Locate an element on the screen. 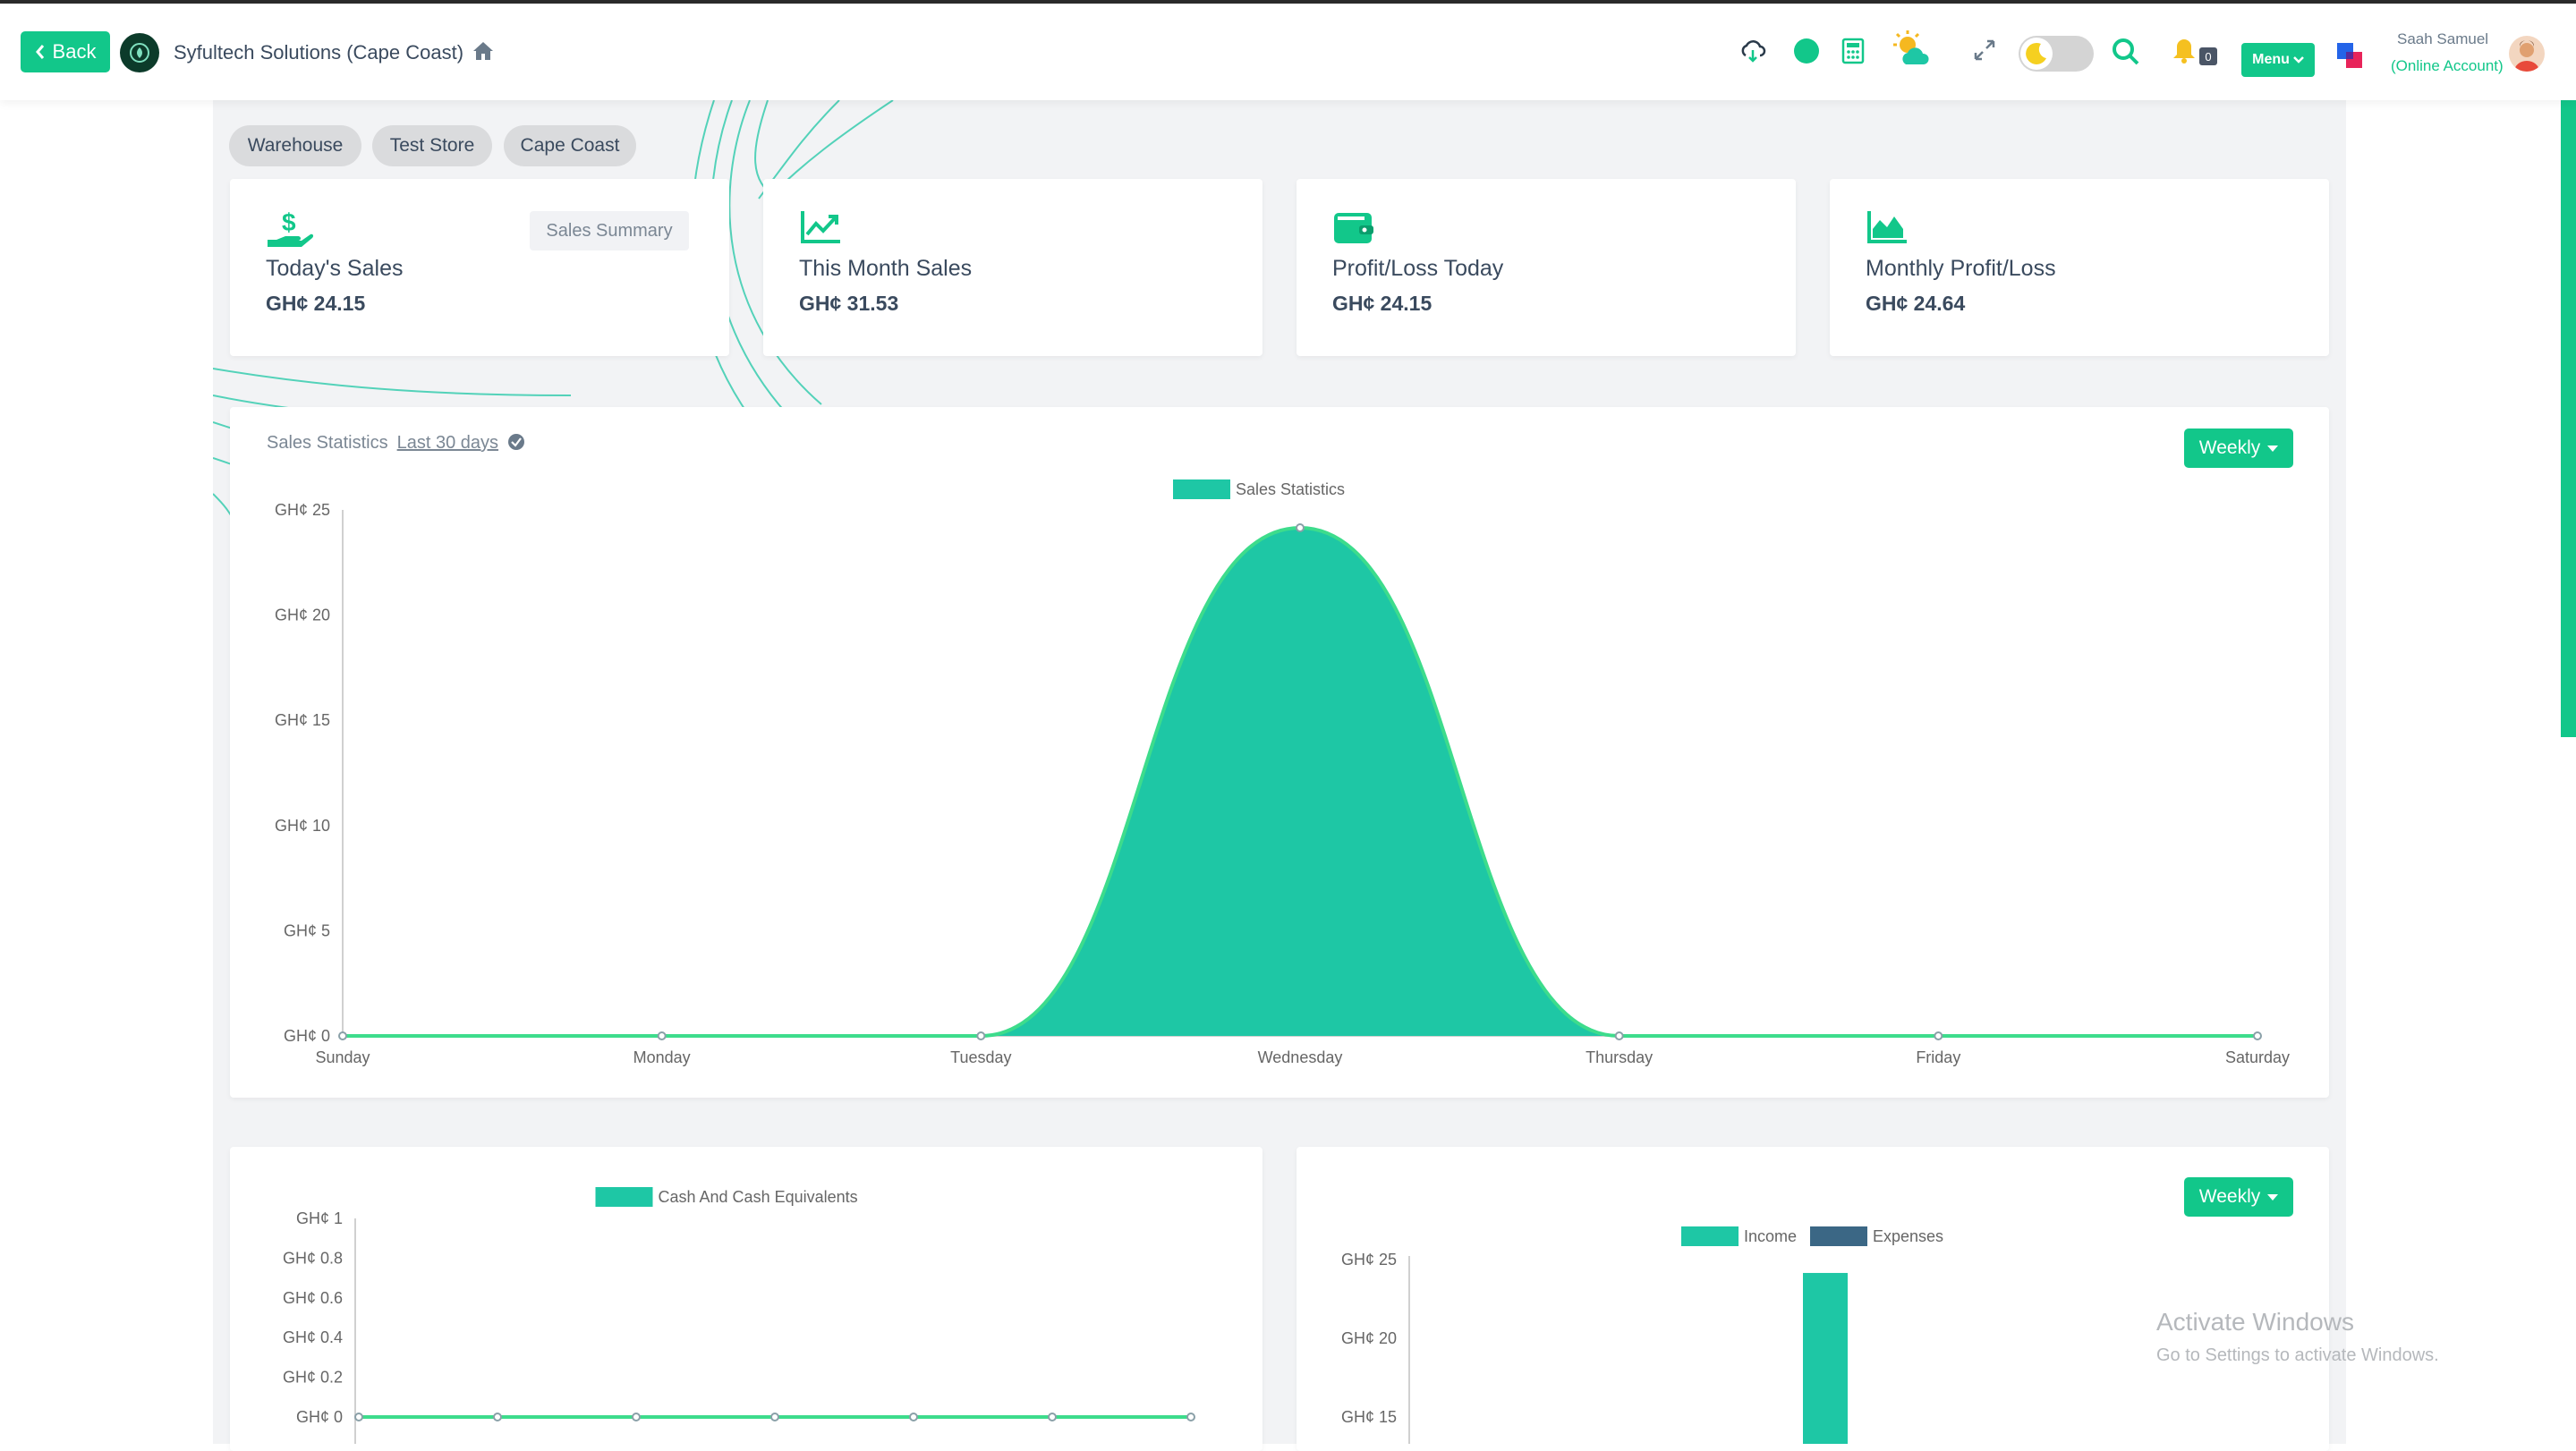 The height and width of the screenshot is (1451, 2576). y-tick-label: GH¢ 10 is located at coordinates (302, 826).